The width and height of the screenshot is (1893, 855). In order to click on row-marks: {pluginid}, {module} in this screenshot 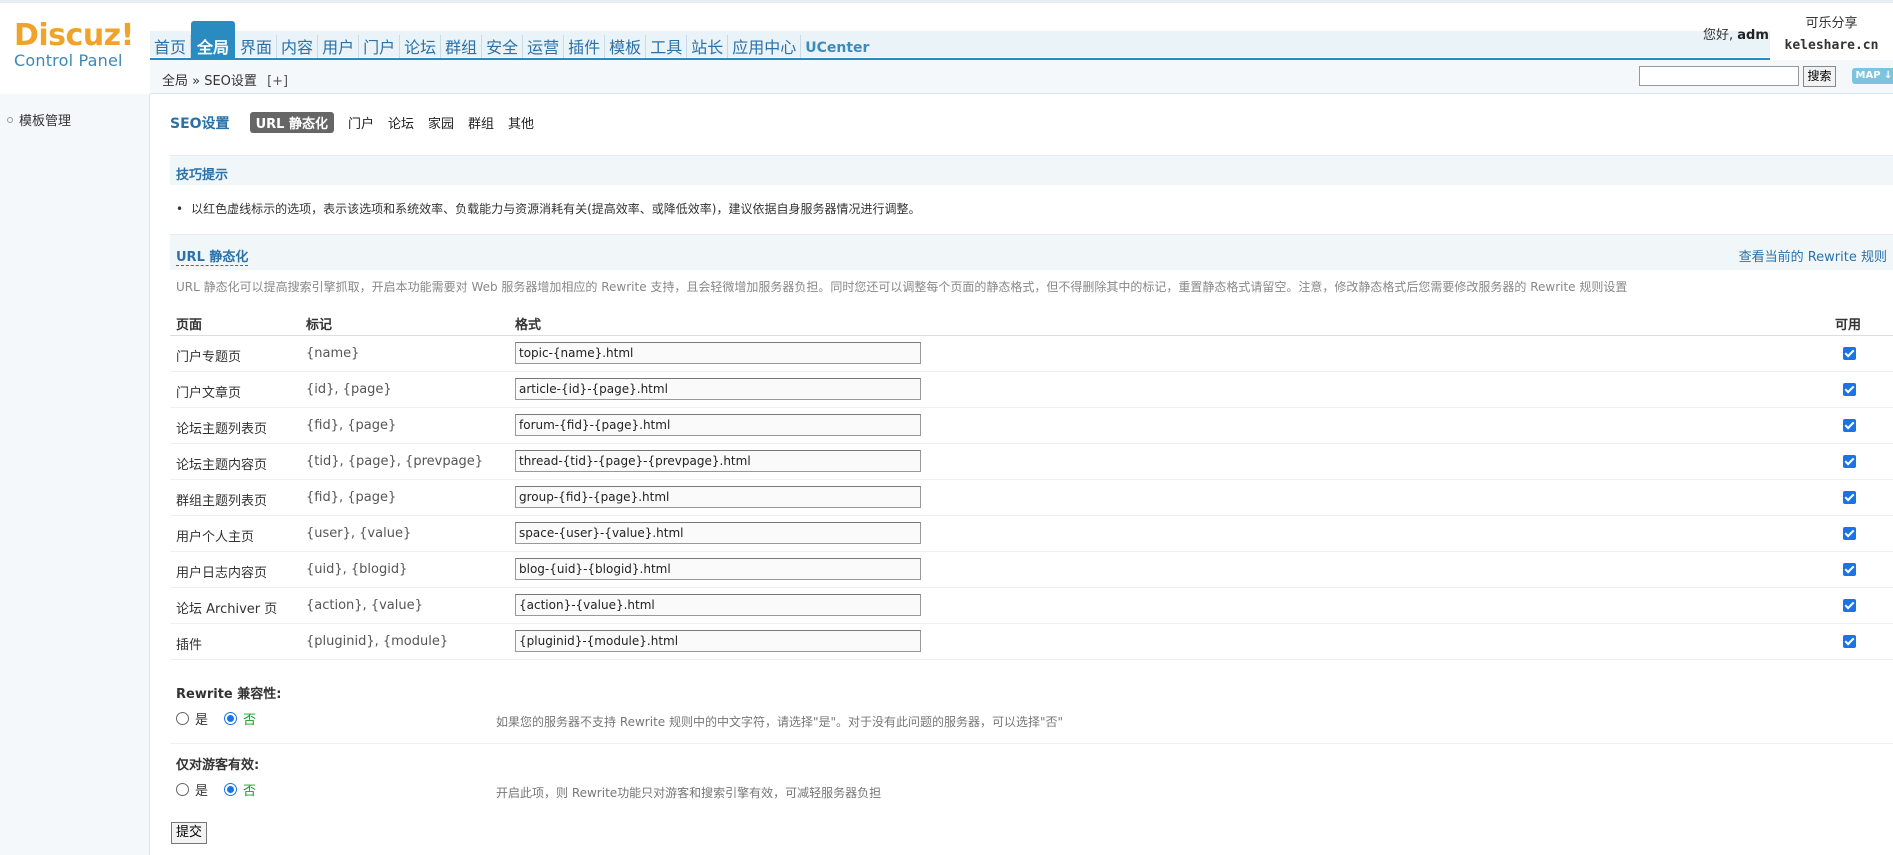, I will do `click(377, 641)`.